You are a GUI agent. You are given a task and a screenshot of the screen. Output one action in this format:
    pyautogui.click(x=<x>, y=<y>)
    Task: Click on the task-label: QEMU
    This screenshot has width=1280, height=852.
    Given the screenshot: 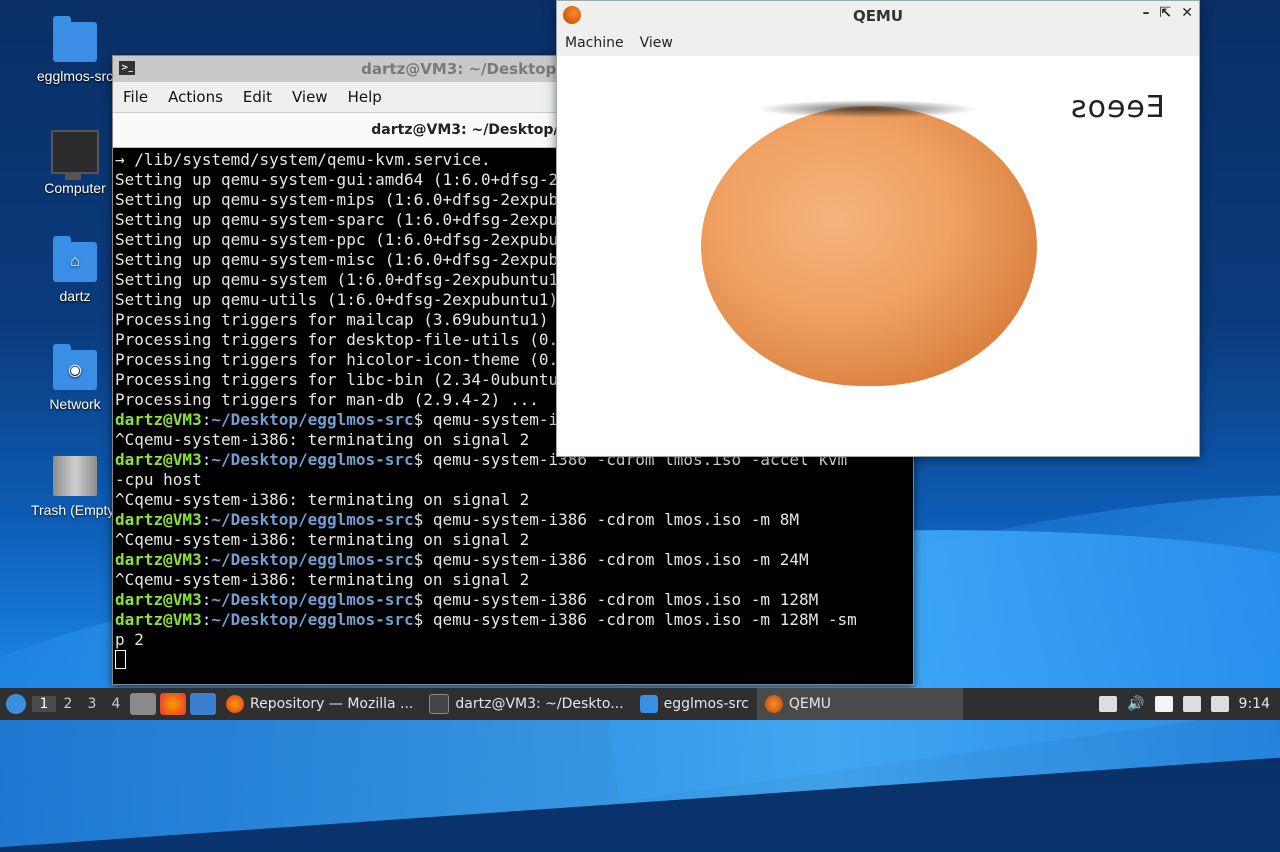 What is the action you would take?
    pyautogui.click(x=810, y=704)
    